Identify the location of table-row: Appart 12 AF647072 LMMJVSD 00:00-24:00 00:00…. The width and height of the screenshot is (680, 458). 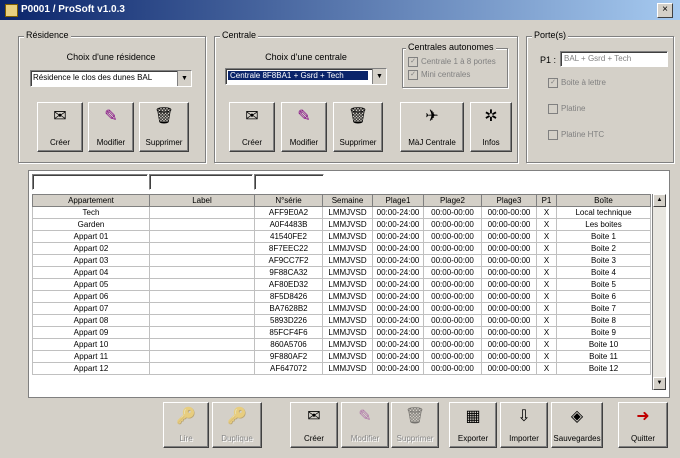
(341, 368).